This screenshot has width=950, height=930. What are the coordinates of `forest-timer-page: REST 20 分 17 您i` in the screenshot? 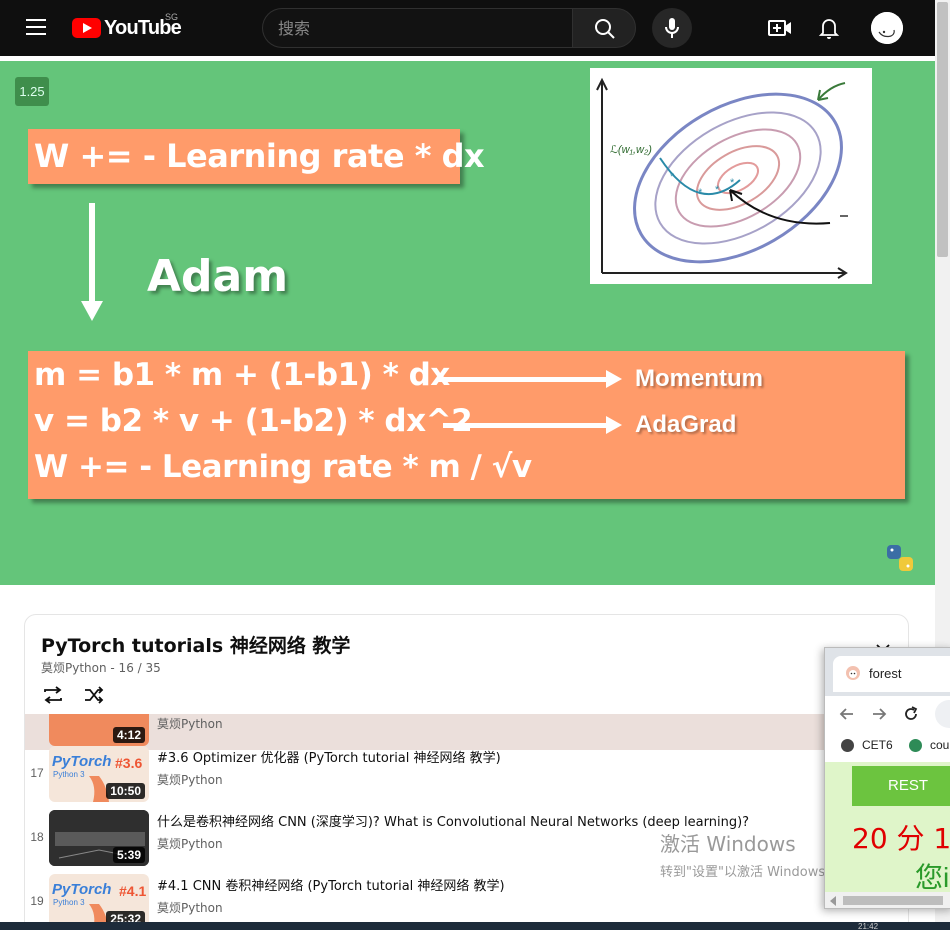 It's located at (887, 827).